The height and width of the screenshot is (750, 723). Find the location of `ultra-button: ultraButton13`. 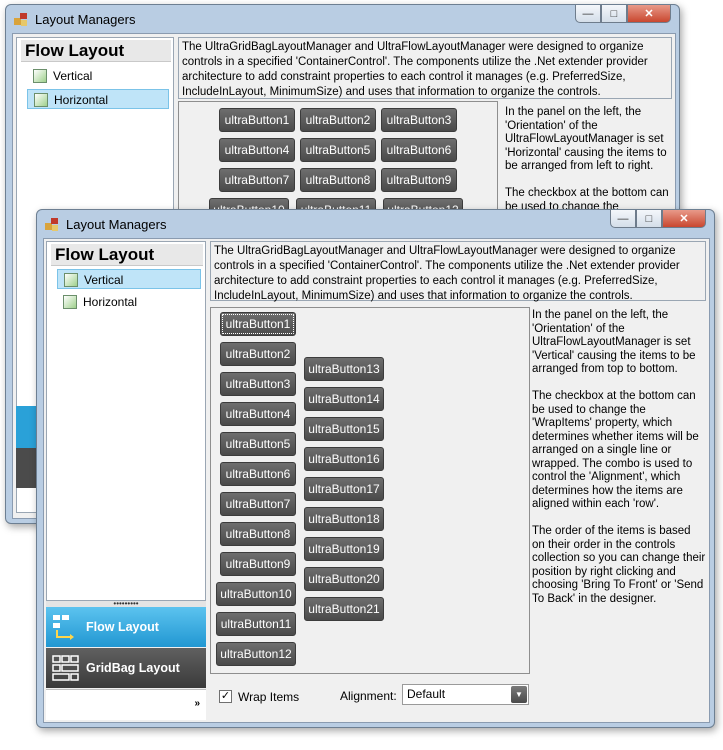

ultra-button: ultraButton13 is located at coordinates (344, 369).